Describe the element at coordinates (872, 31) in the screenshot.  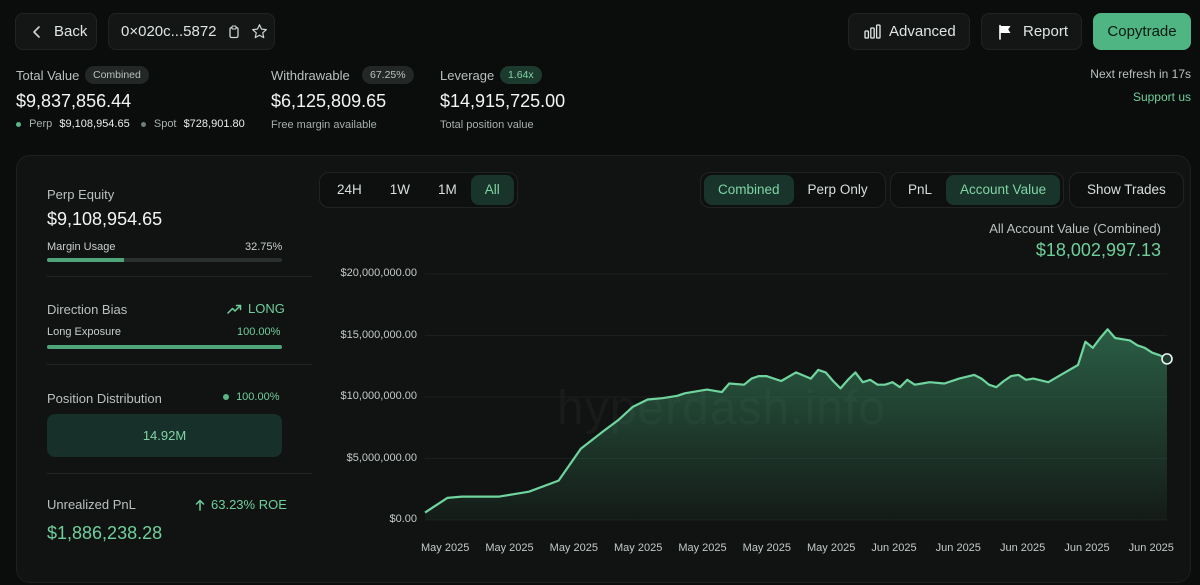
I see `bar-chart-icon` at that location.